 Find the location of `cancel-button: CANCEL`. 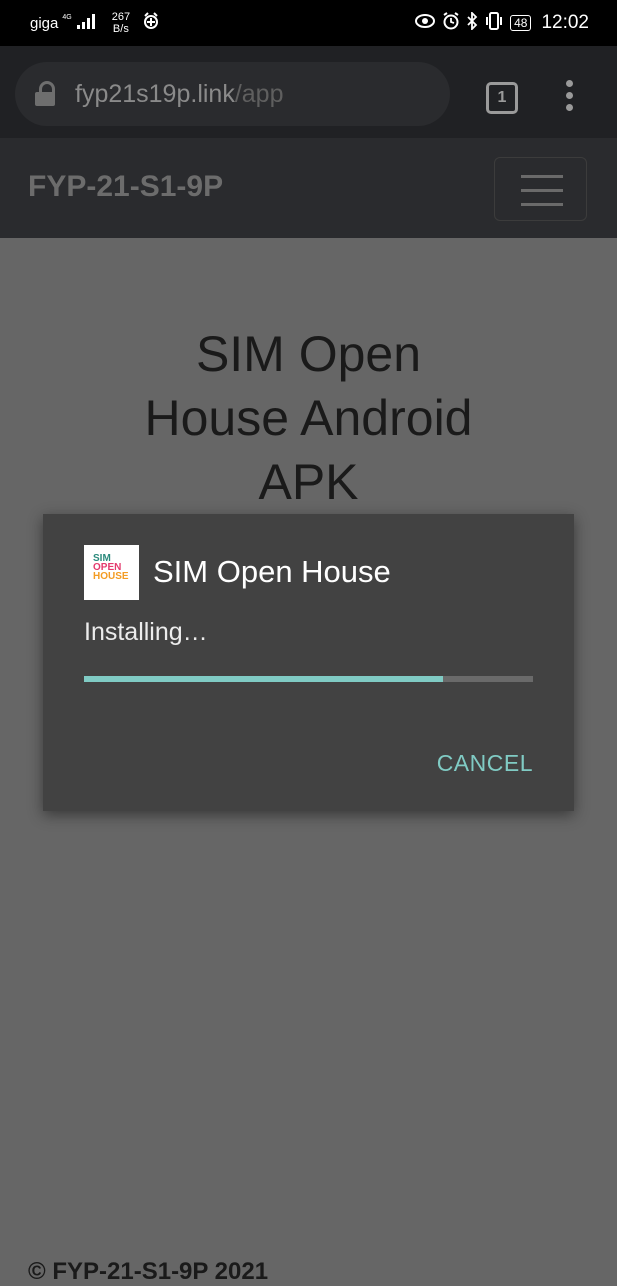

cancel-button: CANCEL is located at coordinates (485, 763).